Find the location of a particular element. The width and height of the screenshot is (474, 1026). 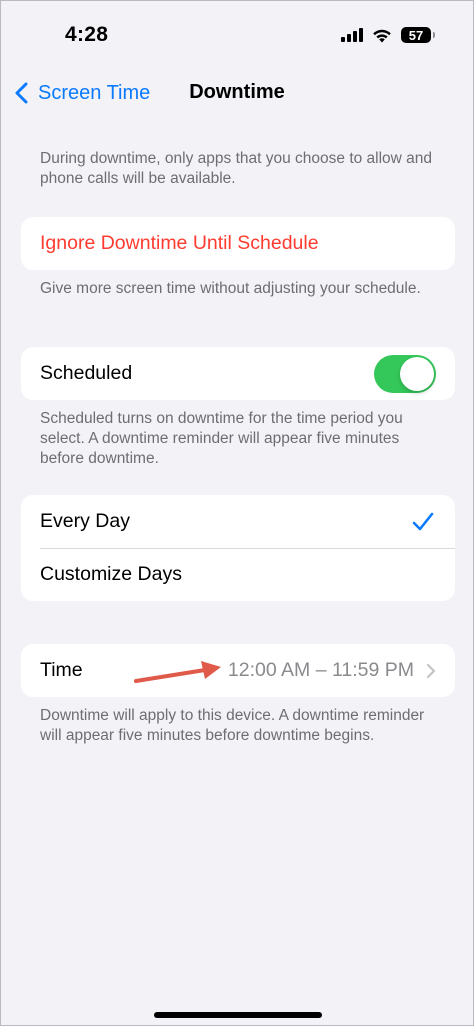

ignore-card: Ignore Downtime Until Schedule is located at coordinates (238, 243).